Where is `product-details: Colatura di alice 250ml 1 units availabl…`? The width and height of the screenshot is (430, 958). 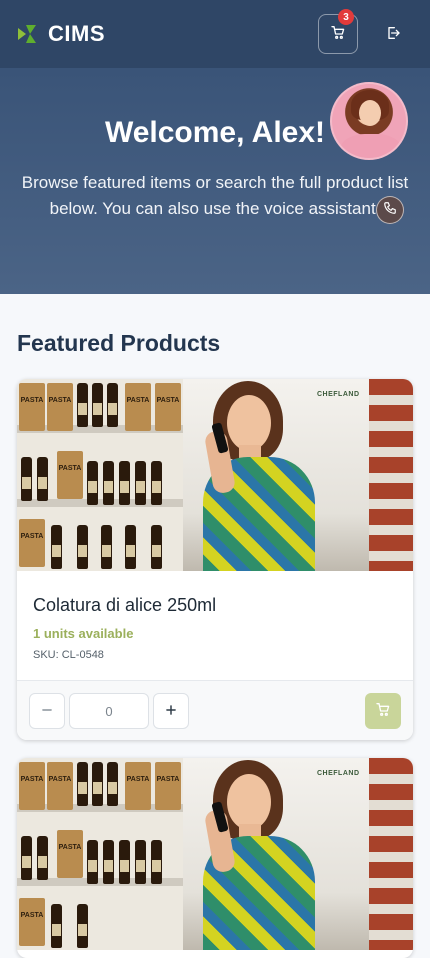 product-details: Colatura di alice 250ml 1 units availabl… is located at coordinates (215, 625).